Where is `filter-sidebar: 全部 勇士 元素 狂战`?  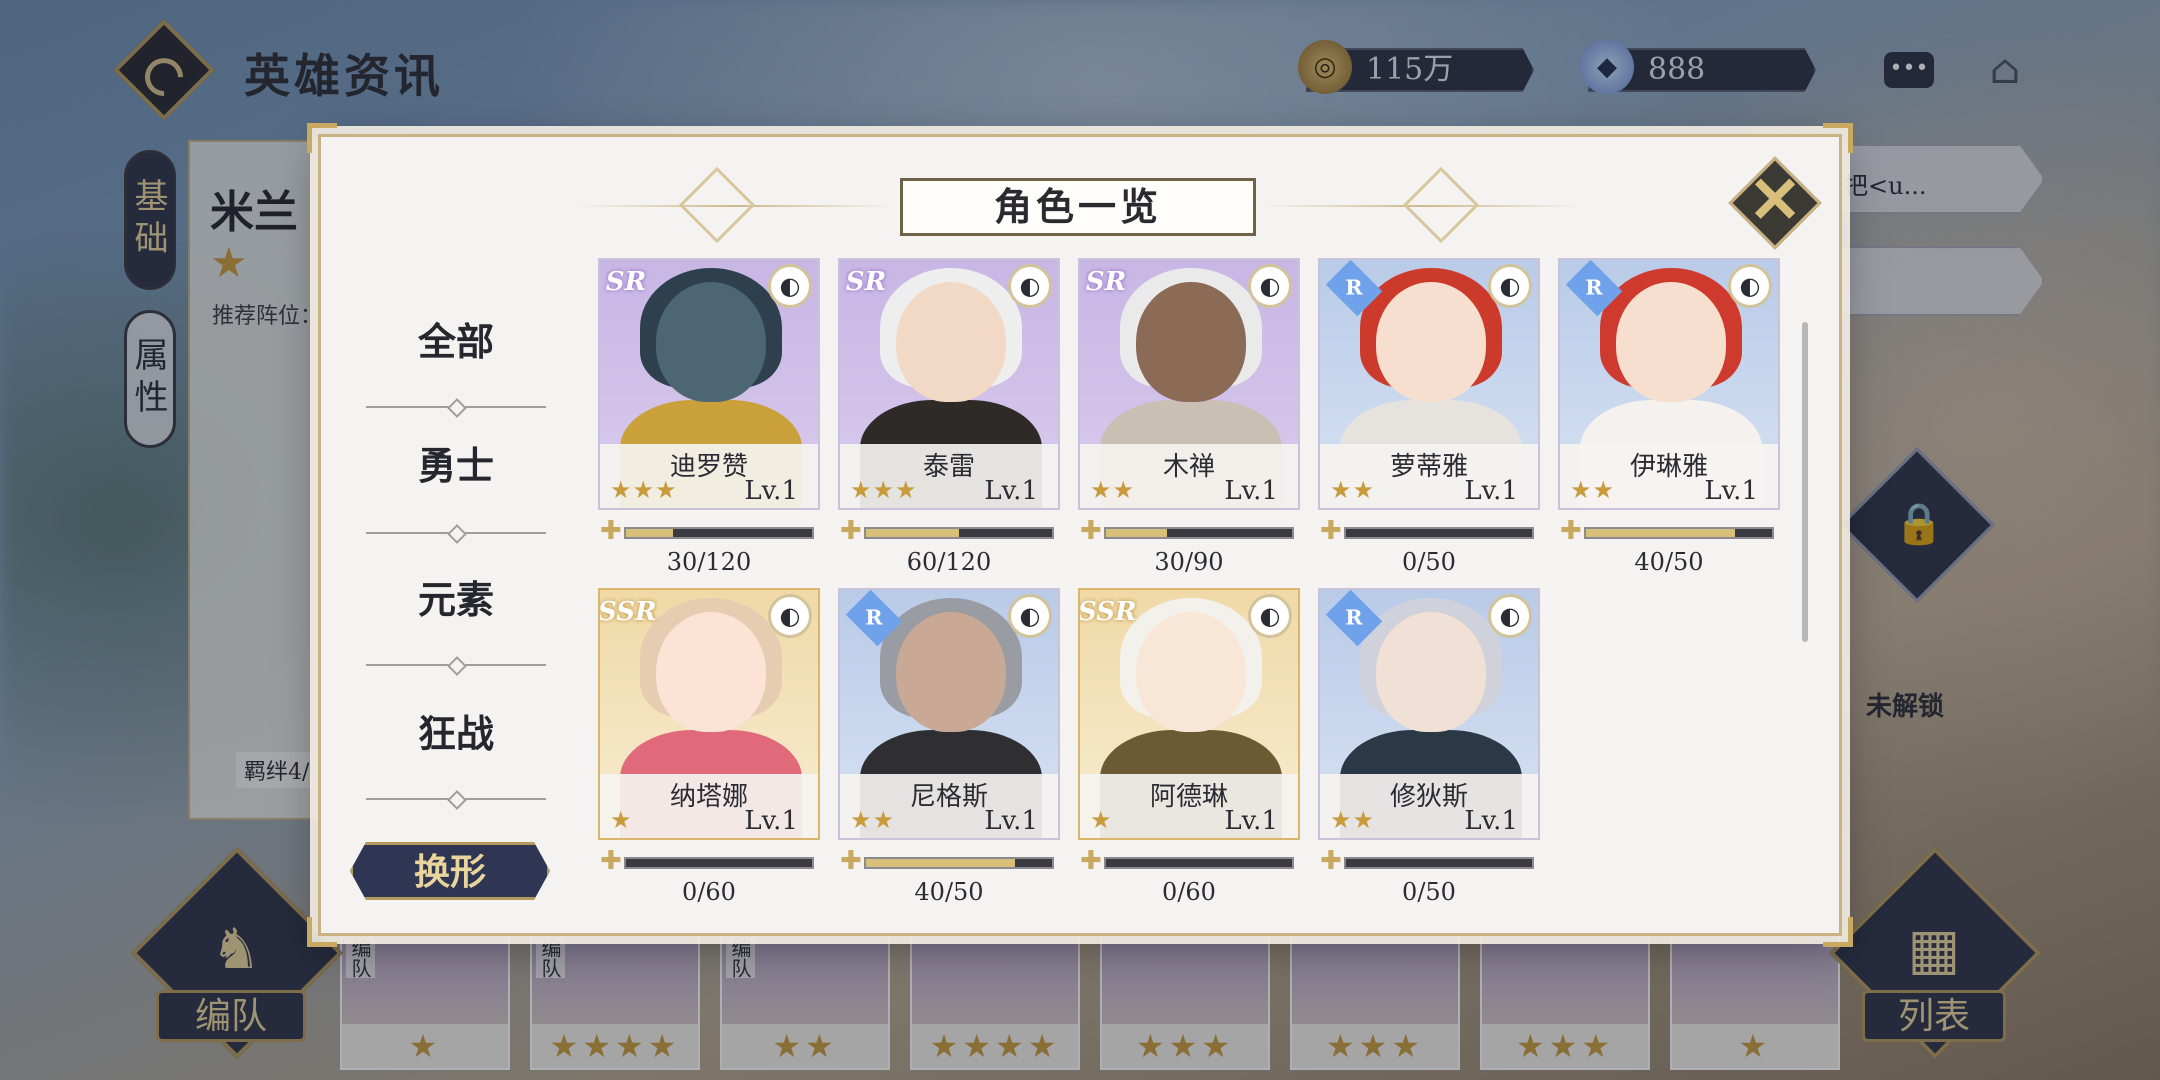
filter-sidebar: 全部 勇士 元素 狂战 is located at coordinates (456, 600).